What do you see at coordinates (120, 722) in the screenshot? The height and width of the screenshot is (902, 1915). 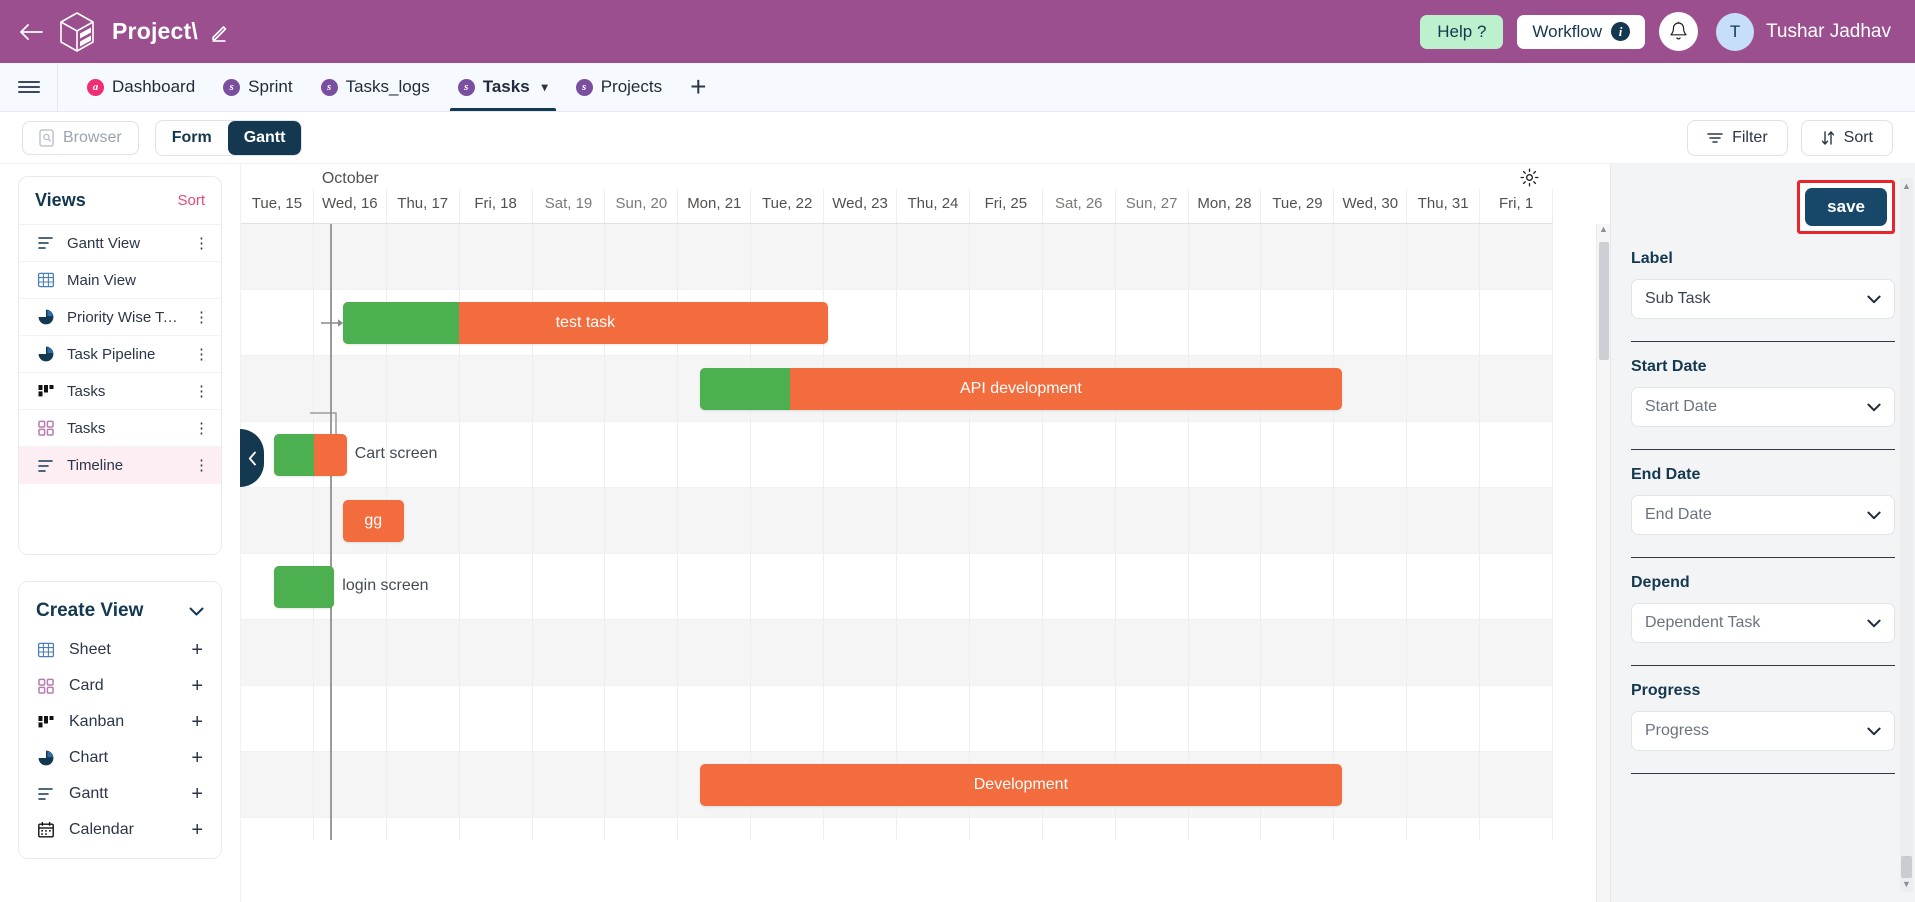 I see `create-view-item: Kanban +` at bounding box center [120, 722].